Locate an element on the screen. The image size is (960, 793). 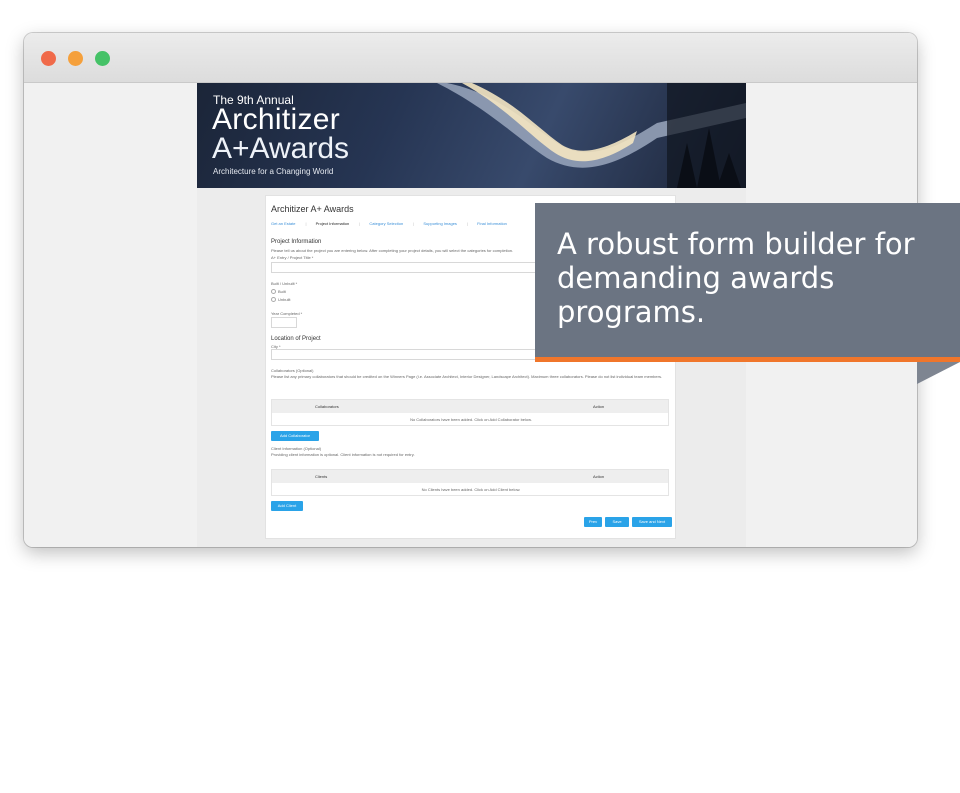
location-heading: Location of Project is located at coordinates (296, 339).